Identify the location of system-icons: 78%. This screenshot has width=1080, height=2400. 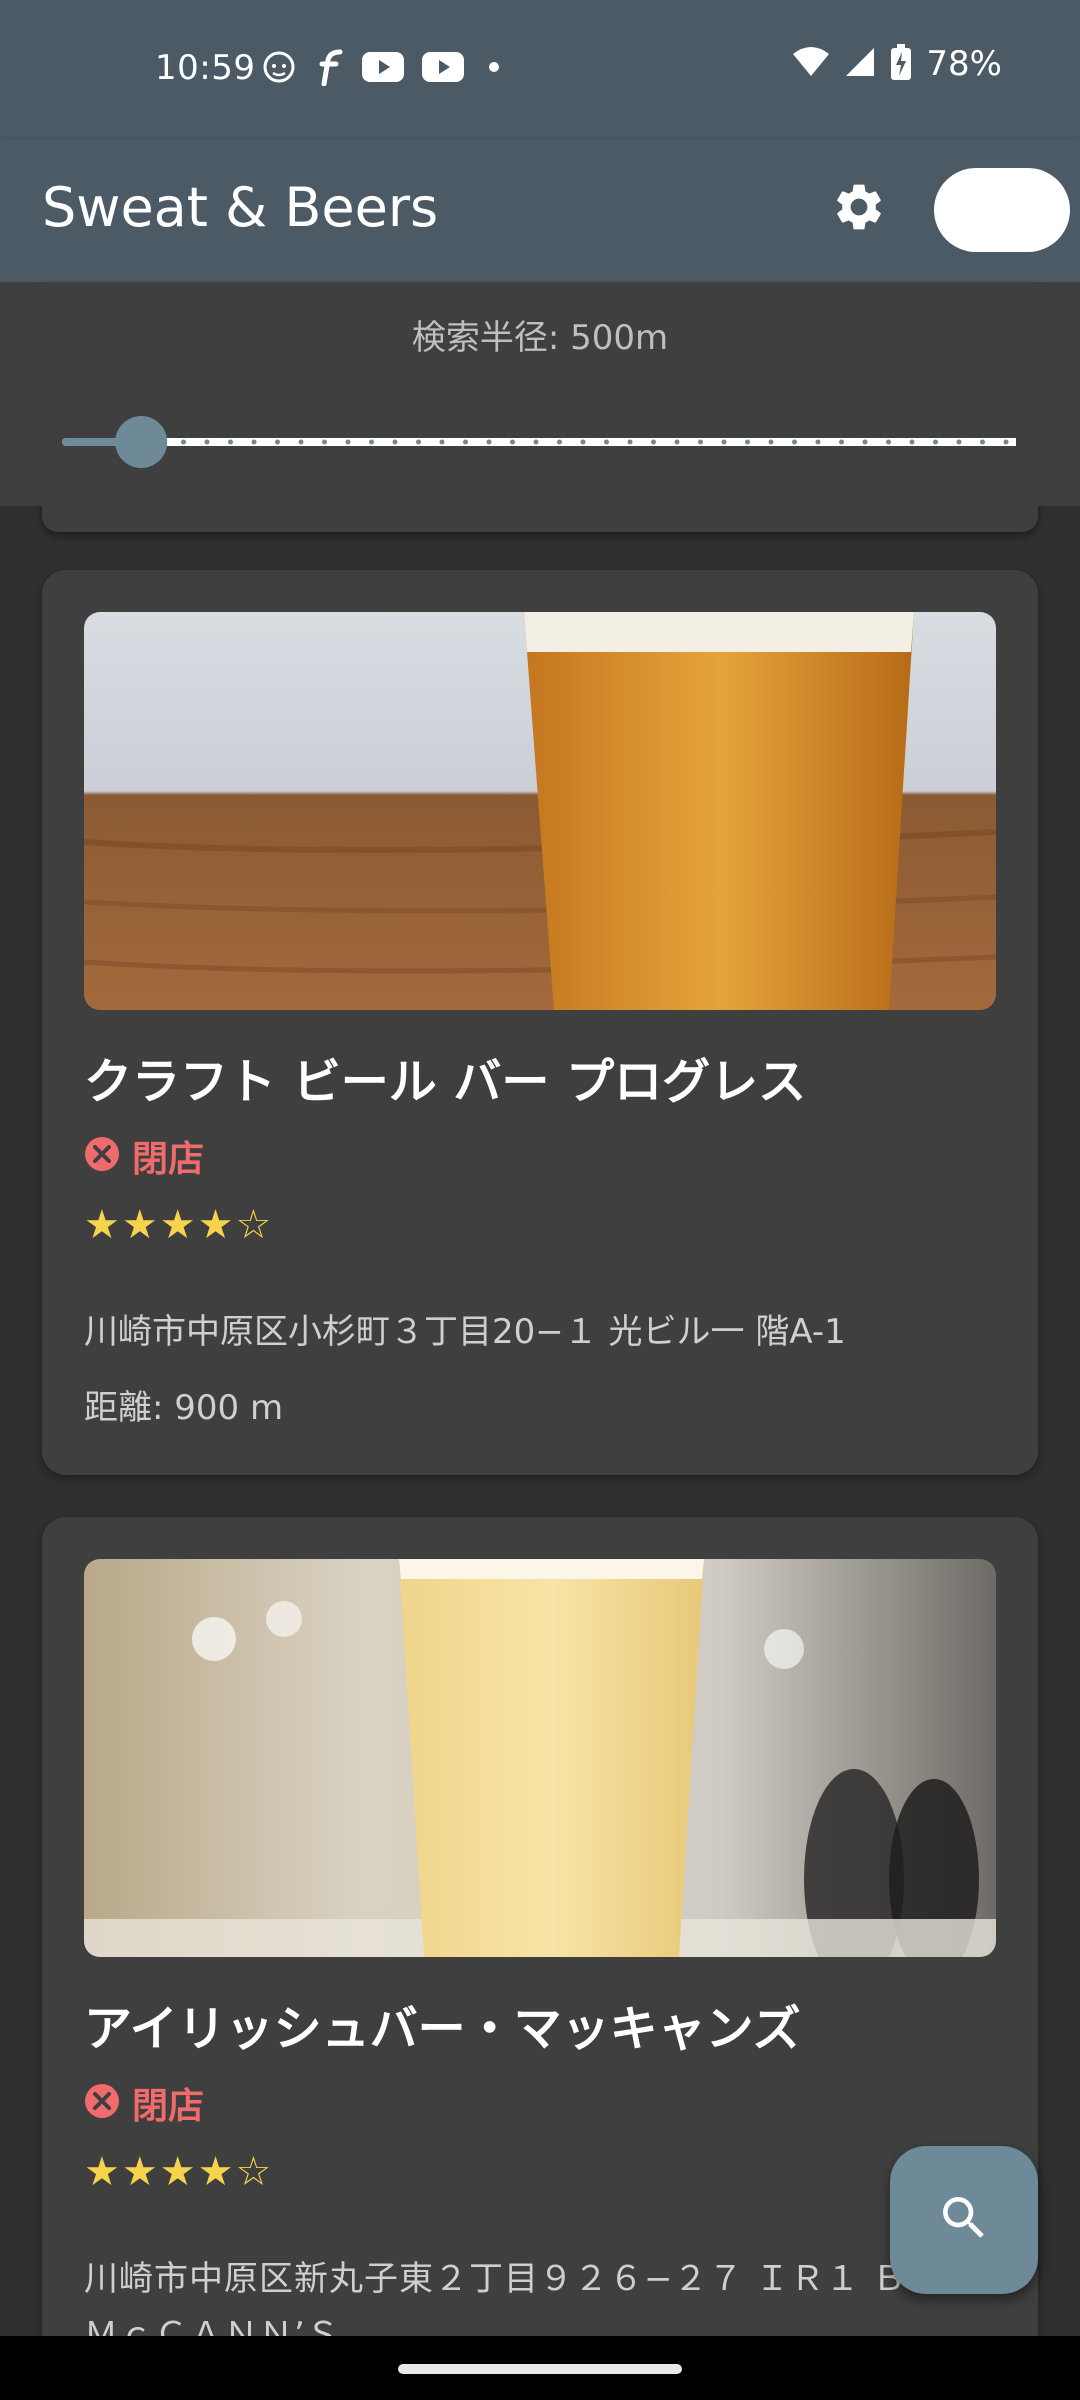
(897, 64).